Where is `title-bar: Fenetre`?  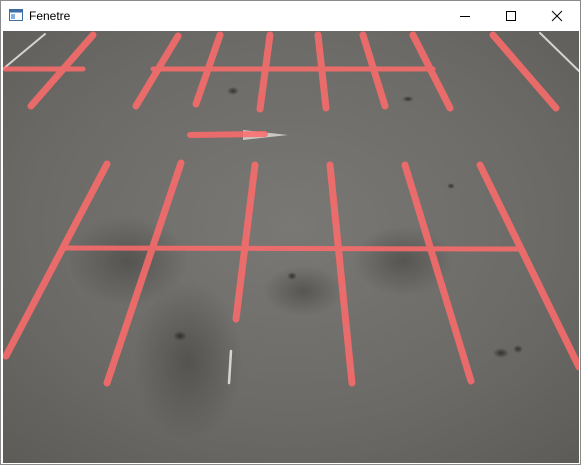
title-bar: Fenetre is located at coordinates (290, 16).